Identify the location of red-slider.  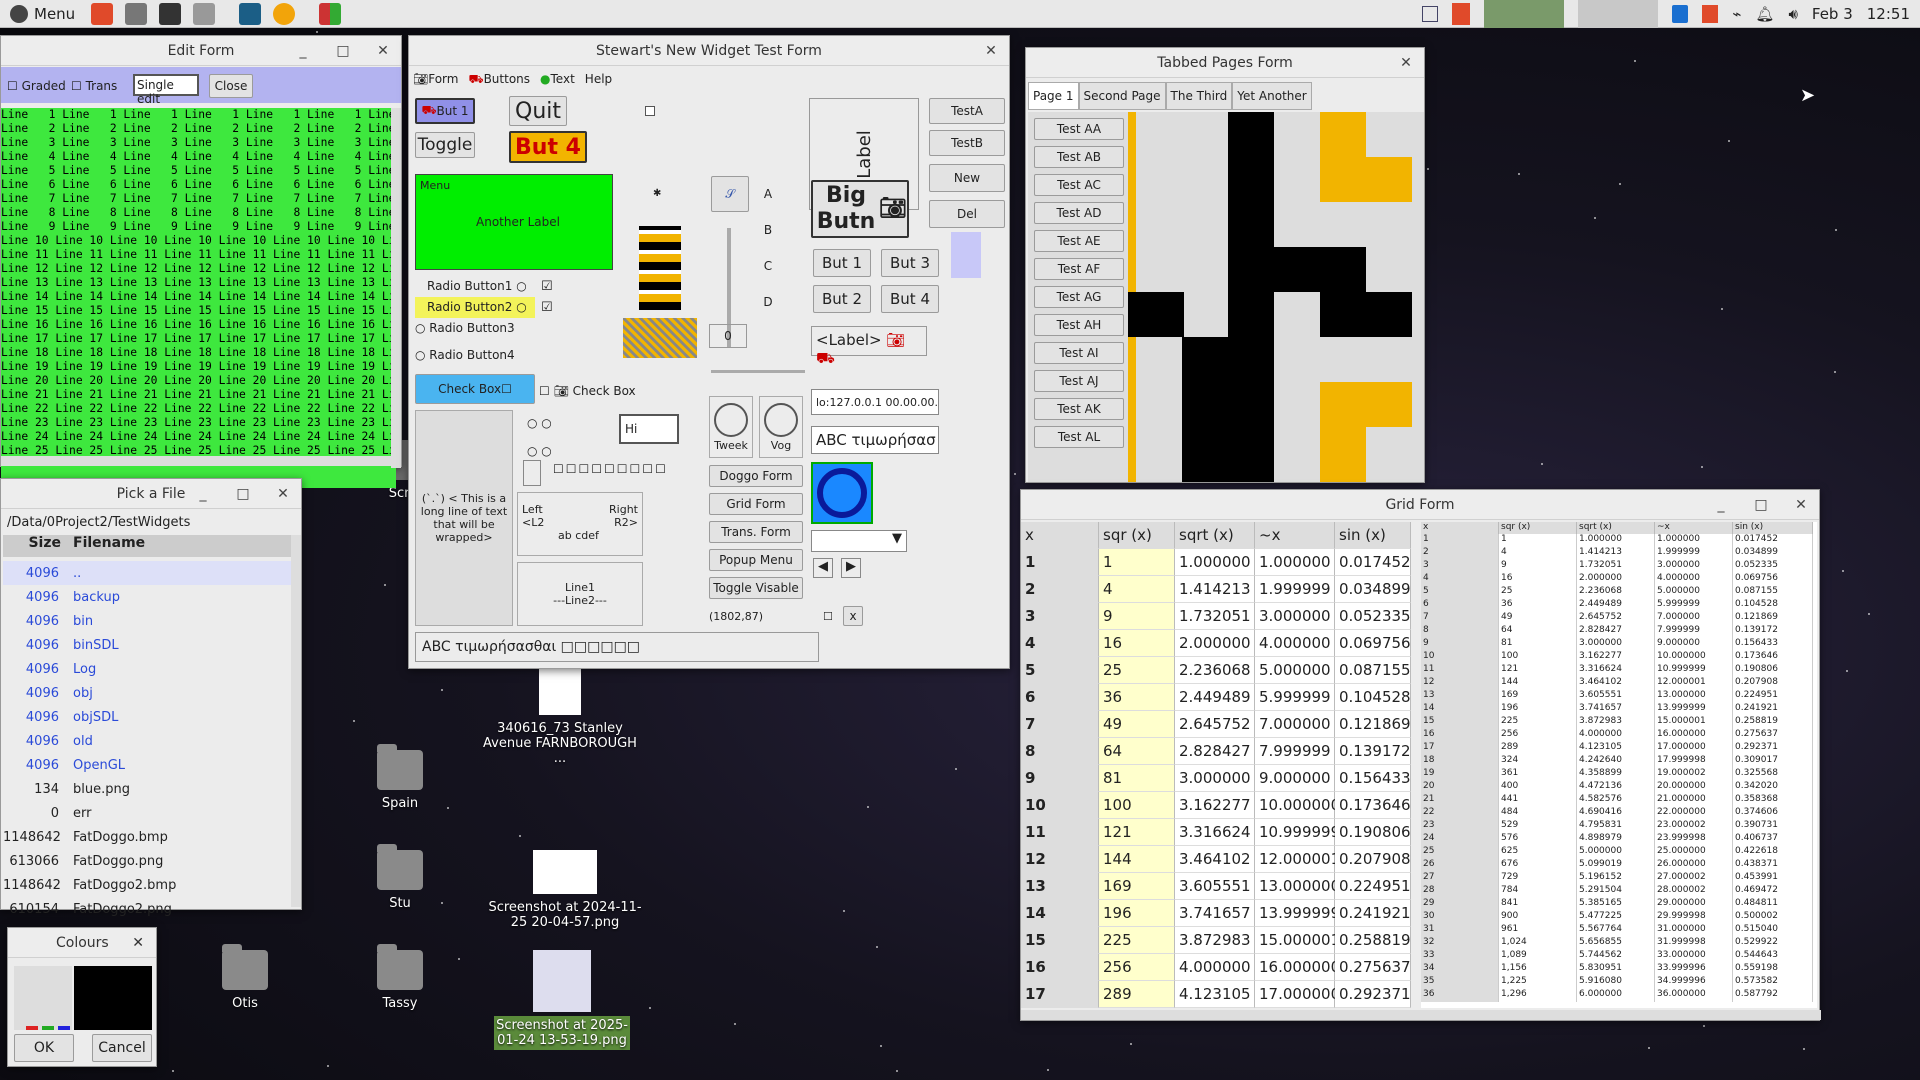
(32, 1028).